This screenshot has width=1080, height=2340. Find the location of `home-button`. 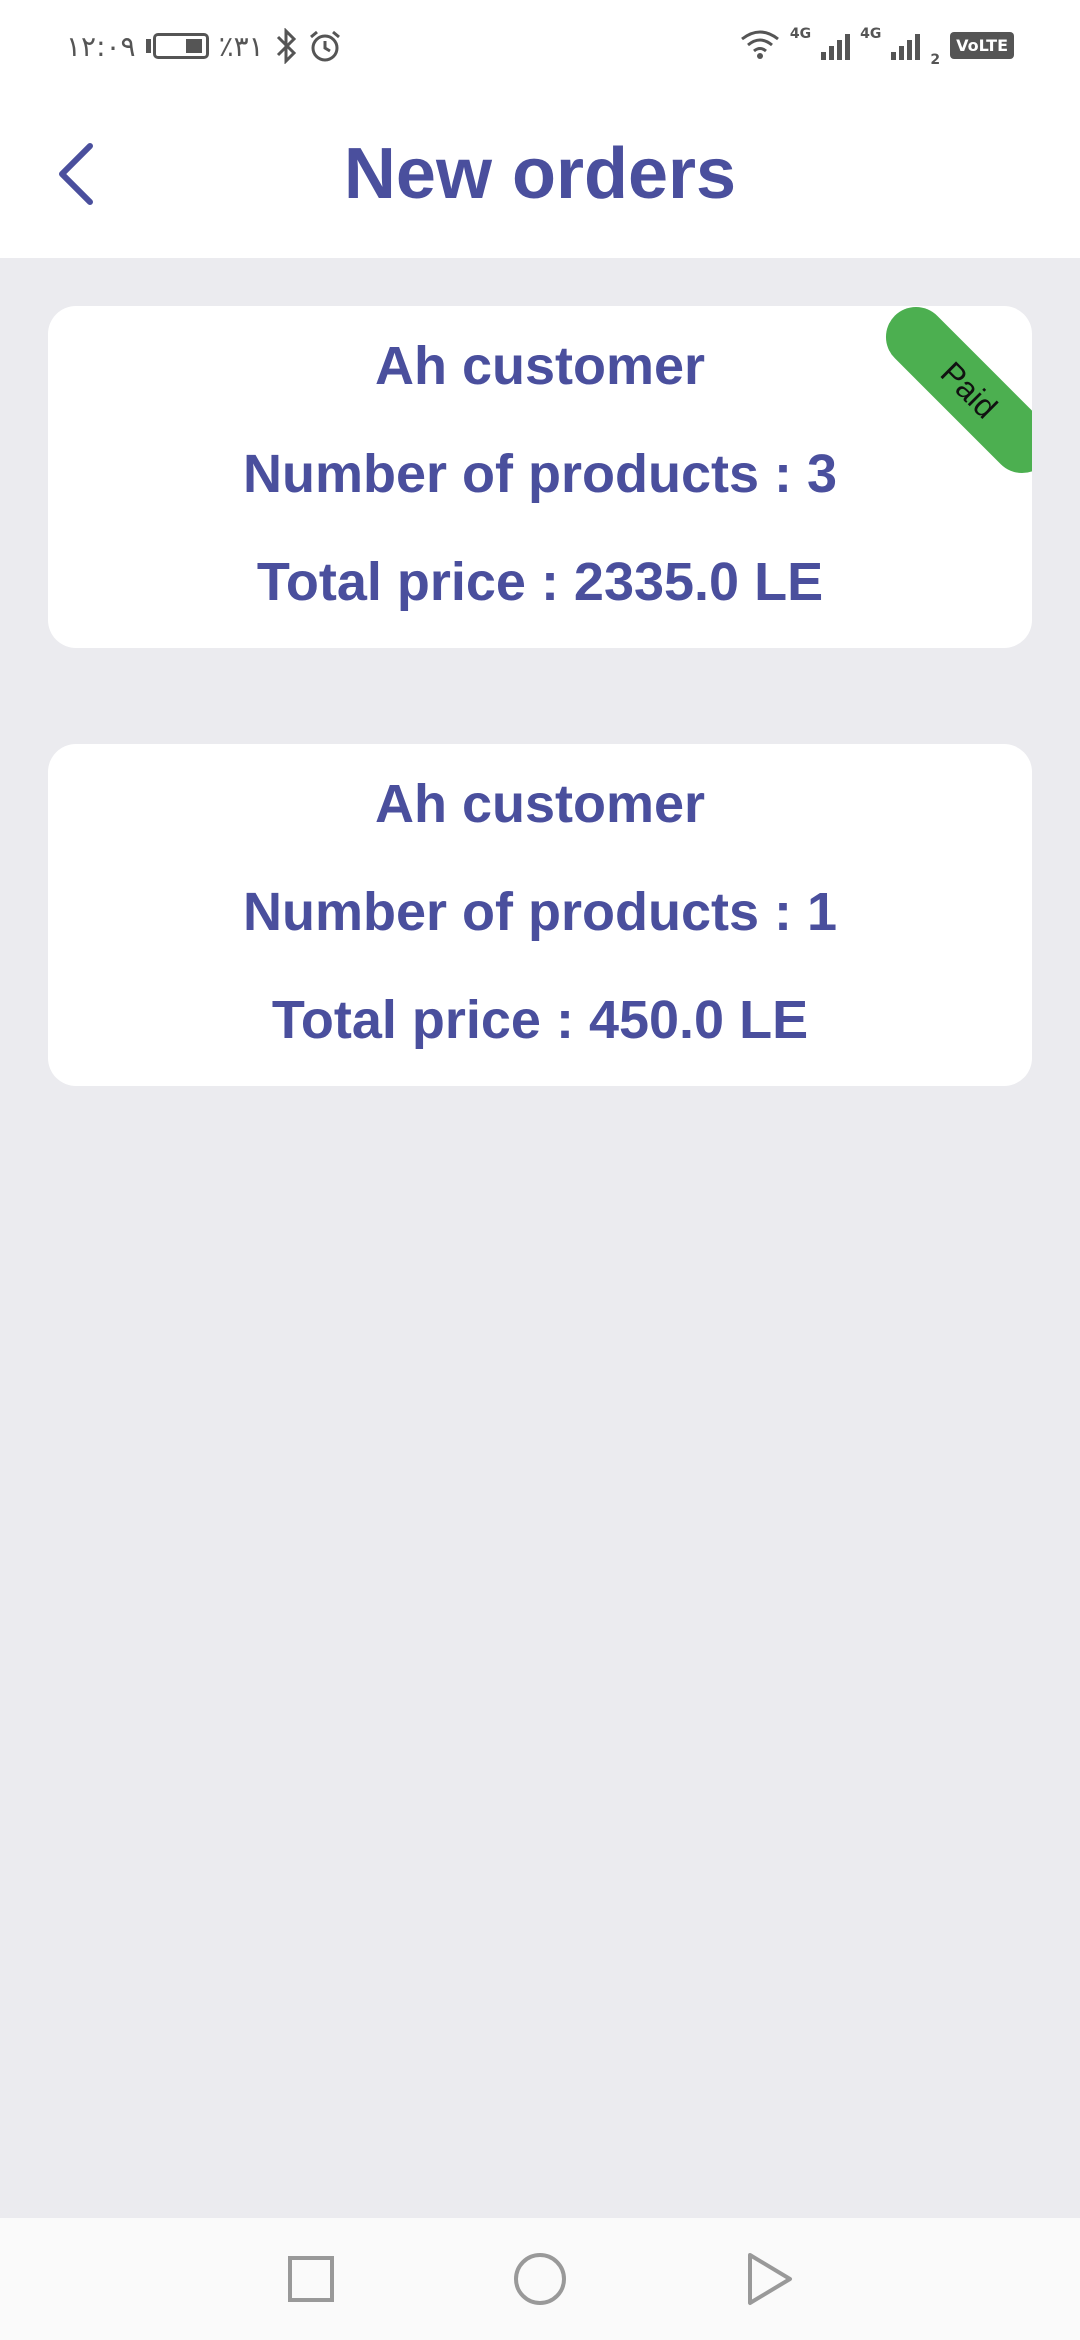

home-button is located at coordinates (540, 2279).